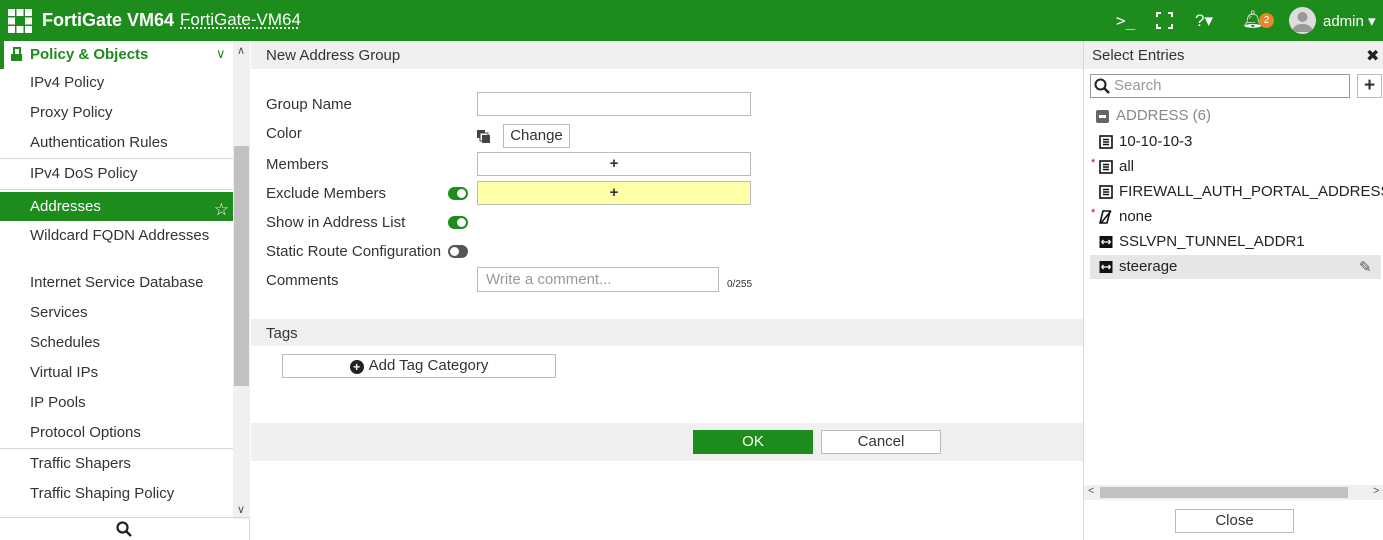 The width and height of the screenshot is (1383, 540). I want to click on entry-label: none, so click(1136, 216).